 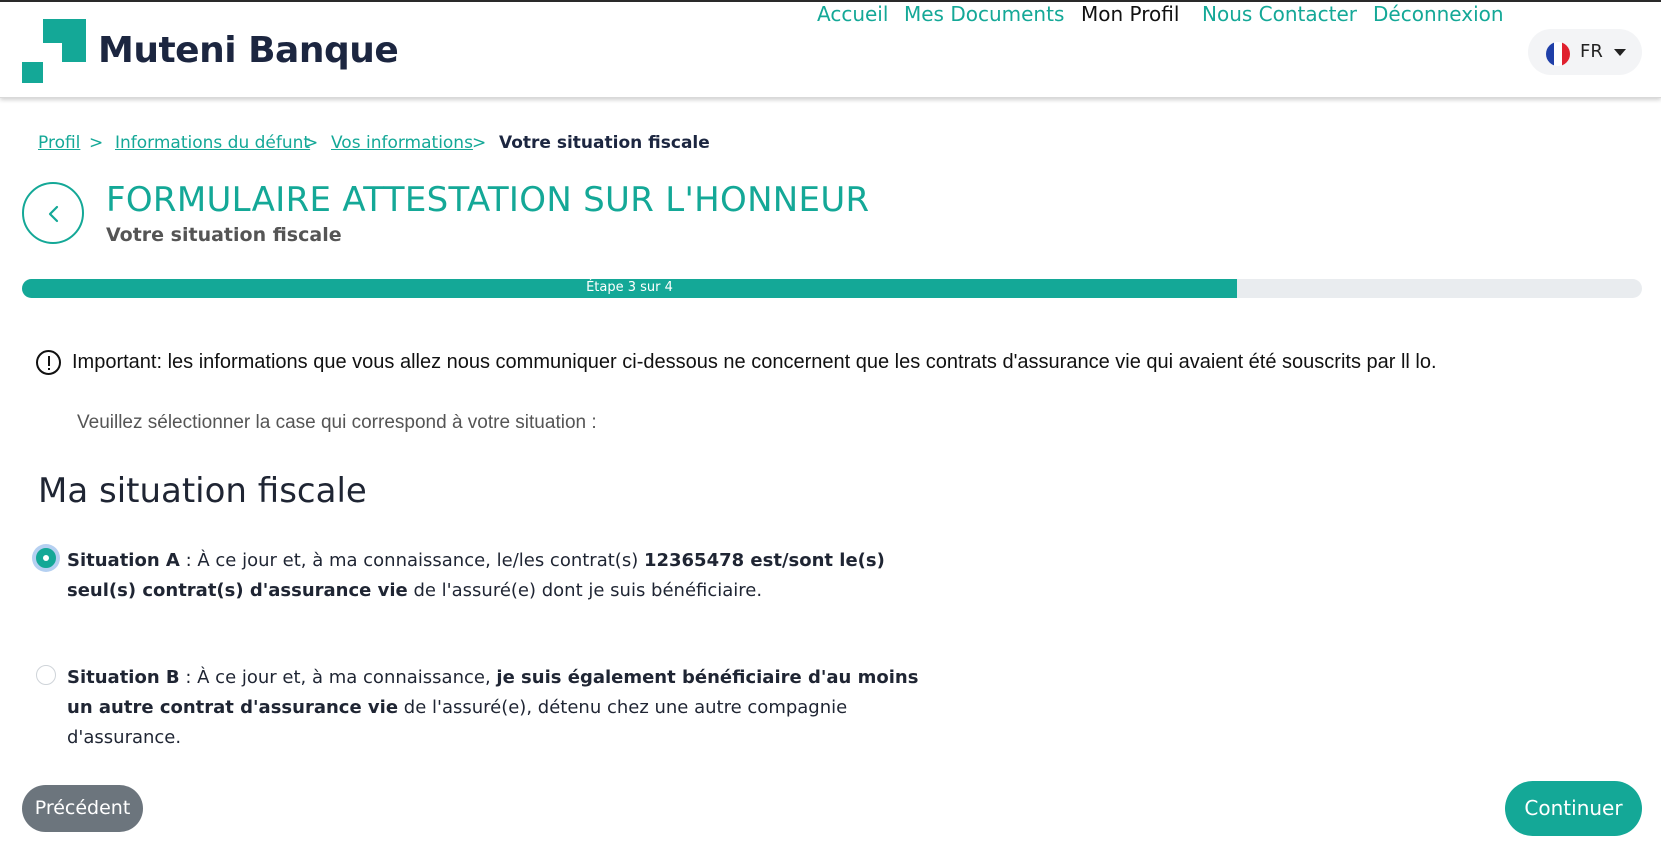 I want to click on language-selector: FR, so click(x=1585, y=52).